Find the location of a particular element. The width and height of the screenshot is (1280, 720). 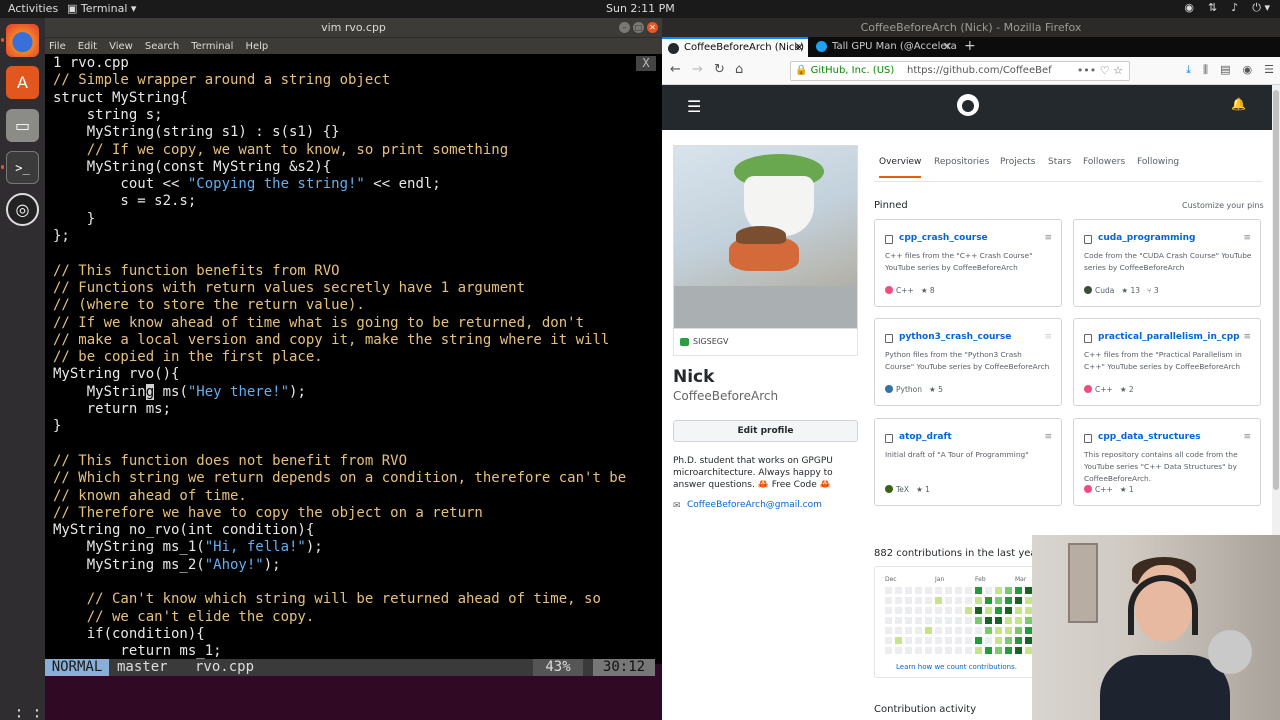

repo-name: cpp_crash_course is located at coordinates (943, 238).